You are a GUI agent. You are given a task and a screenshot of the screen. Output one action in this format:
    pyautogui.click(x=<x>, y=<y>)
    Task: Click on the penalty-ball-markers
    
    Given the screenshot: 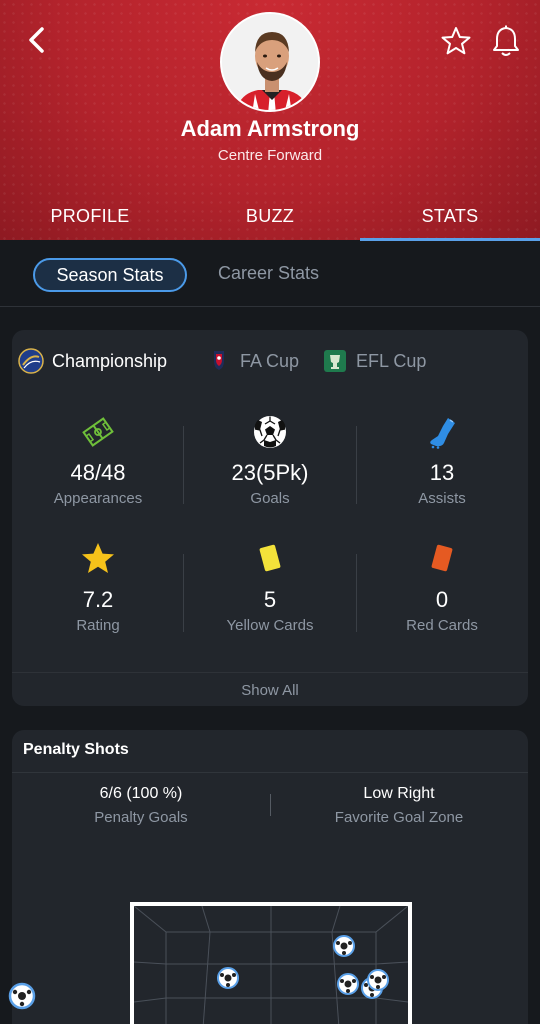 What is the action you would take?
    pyautogui.click(x=303, y=967)
    